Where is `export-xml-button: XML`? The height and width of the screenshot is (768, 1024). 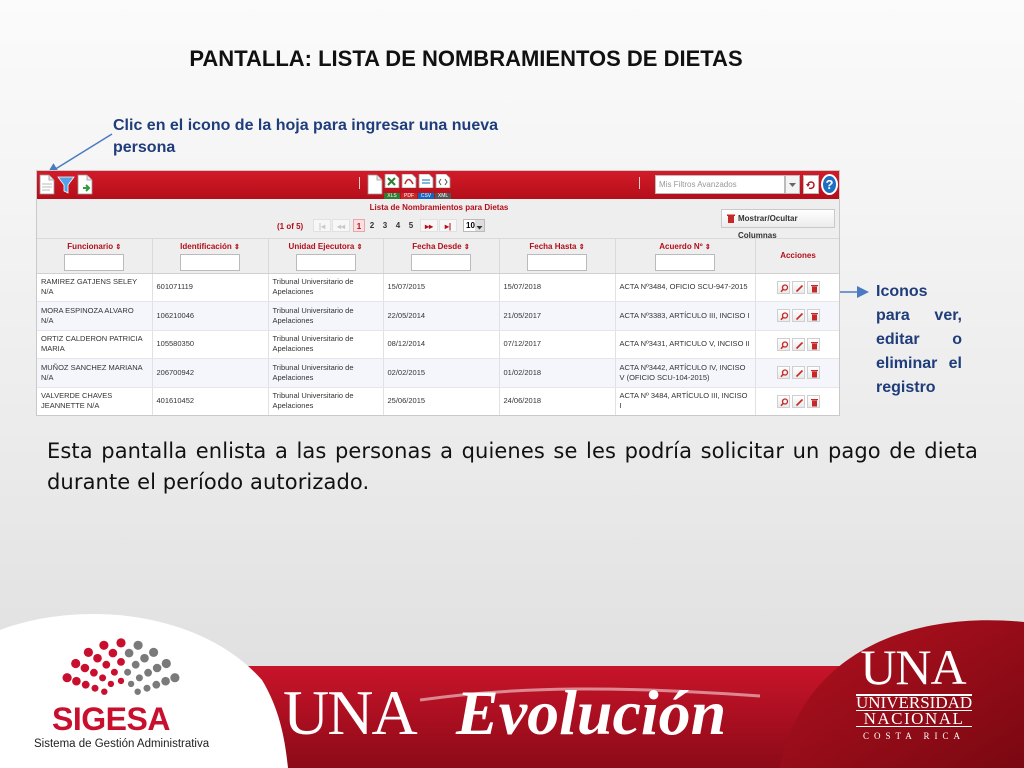
export-xml-button: XML is located at coordinates (443, 186).